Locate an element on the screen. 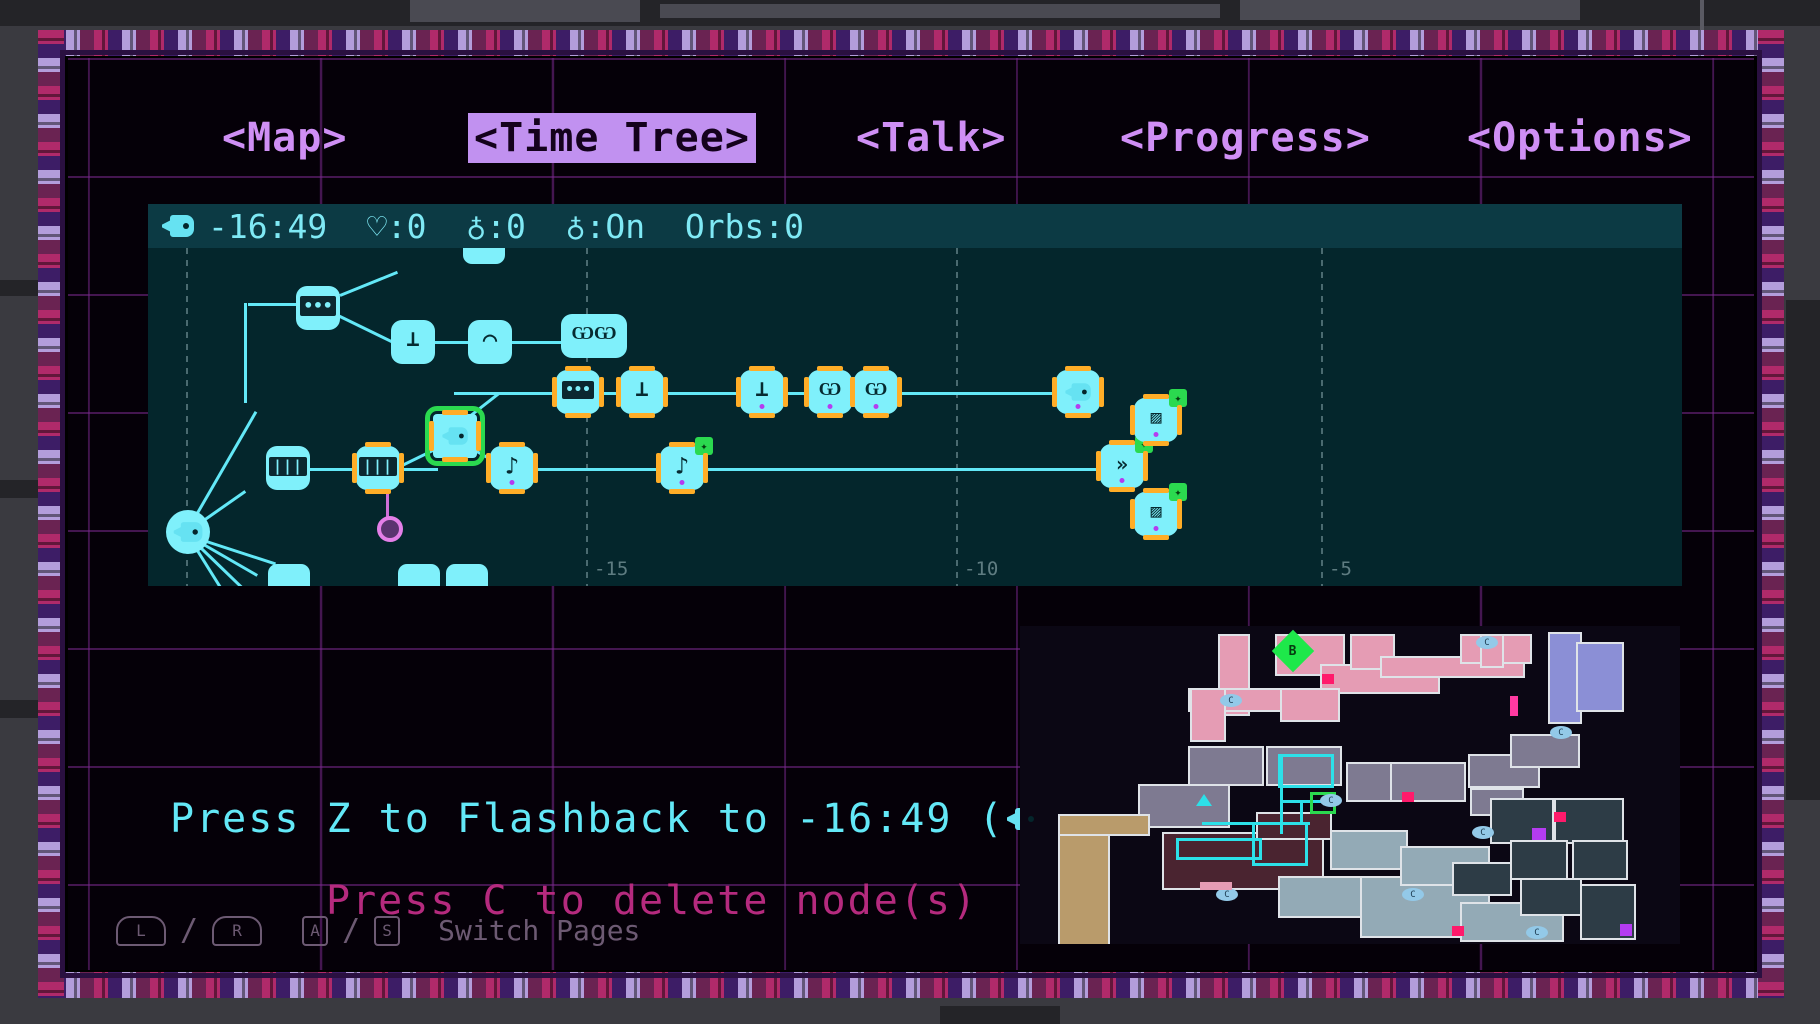  key-a-icon: A is located at coordinates (315, 930).